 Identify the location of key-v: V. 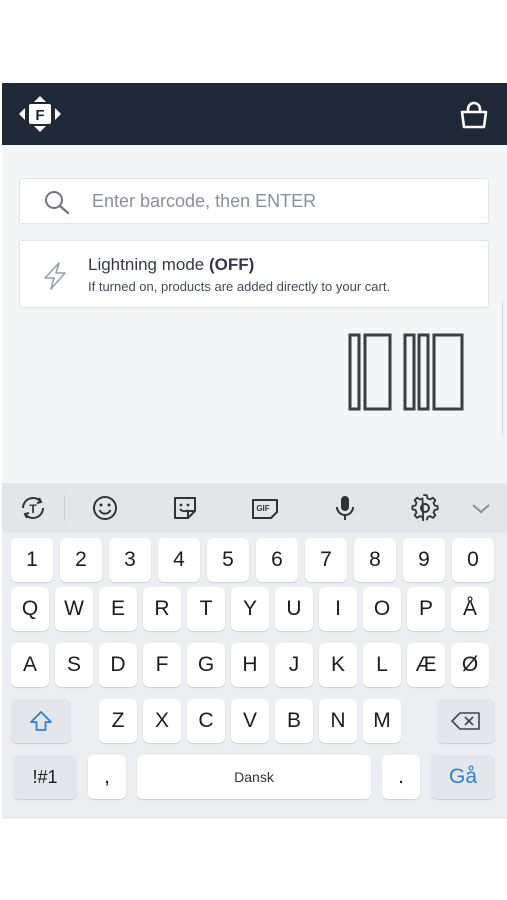
(250, 721).